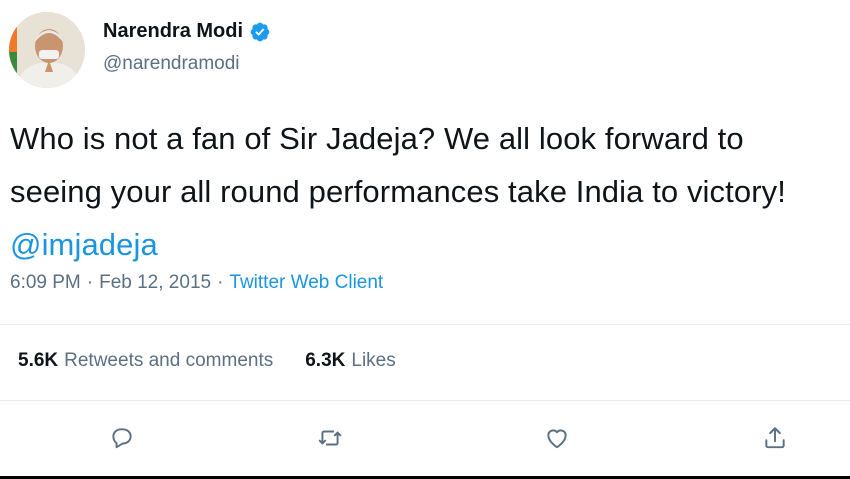 This screenshot has width=850, height=479. I want to click on tweet-time: 6:09 PM, so click(45, 283).